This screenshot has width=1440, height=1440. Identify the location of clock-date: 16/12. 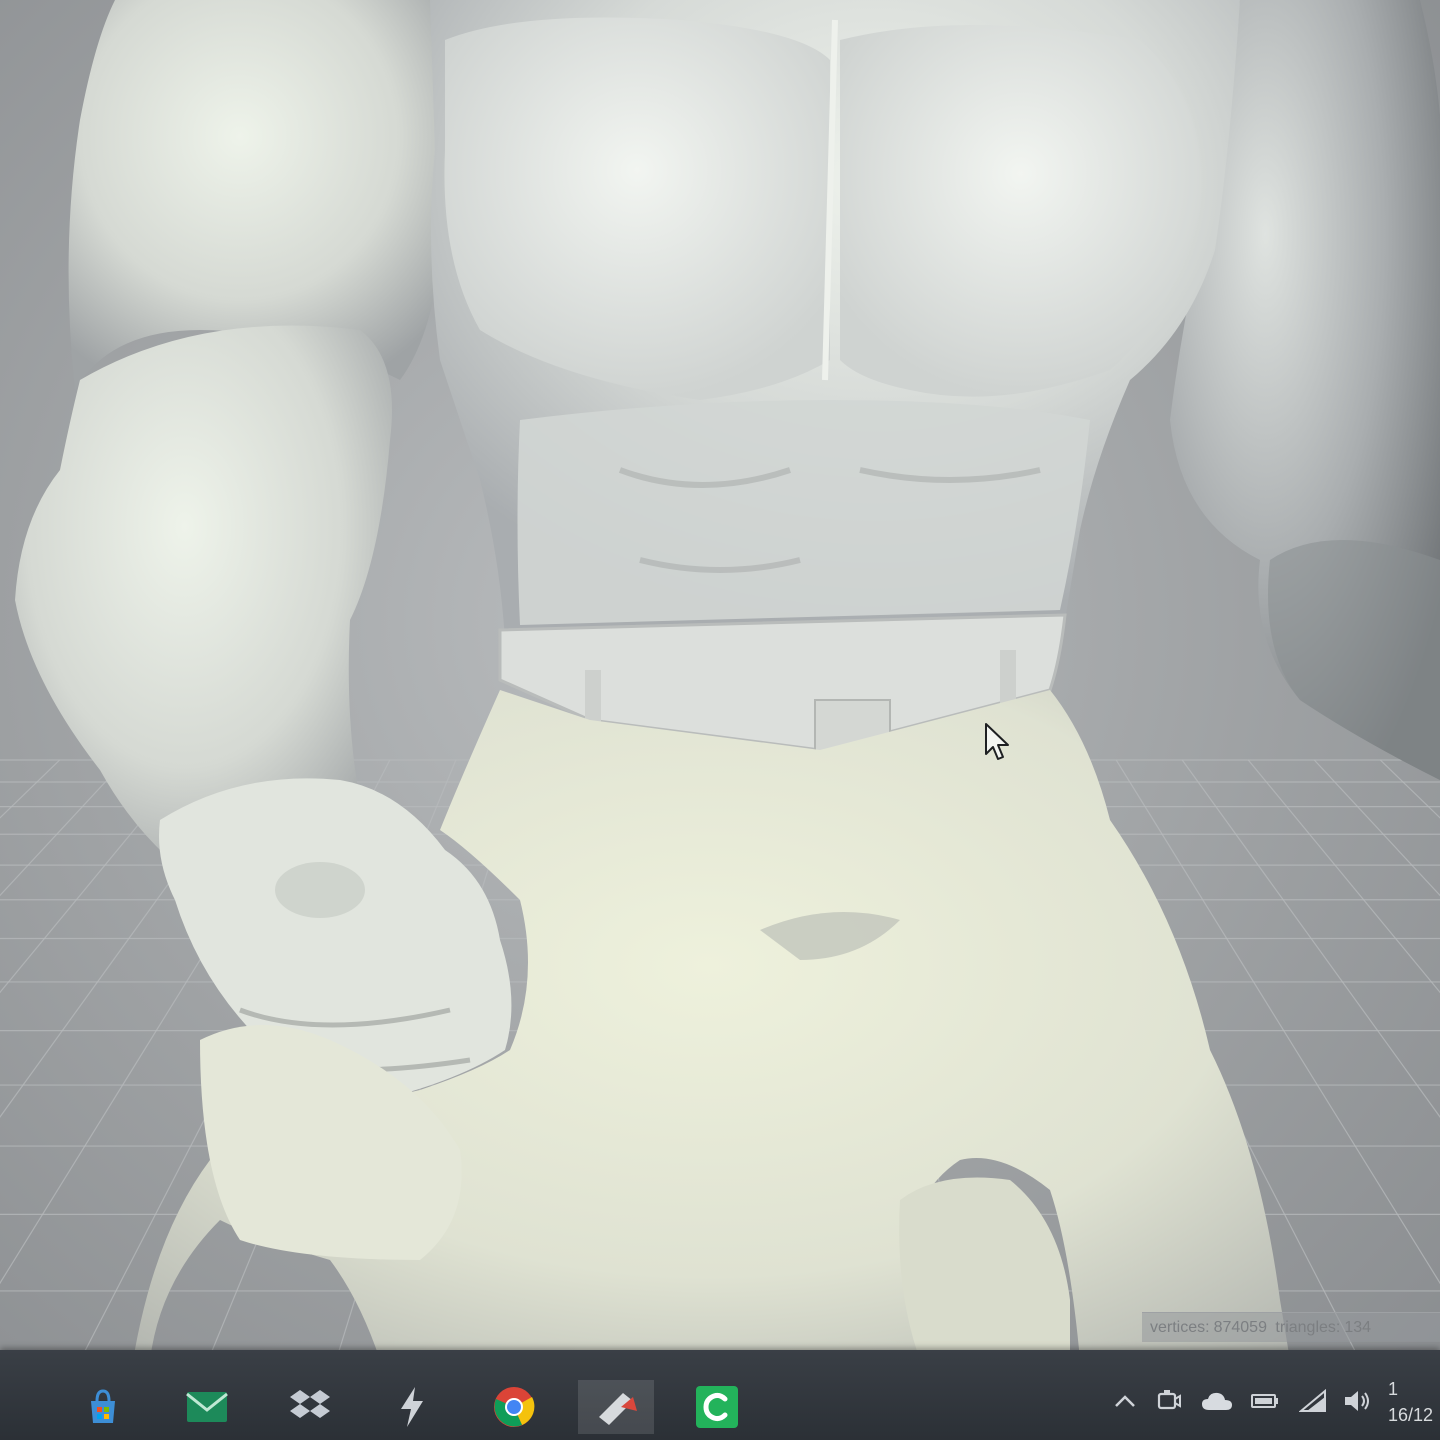
(1411, 1415).